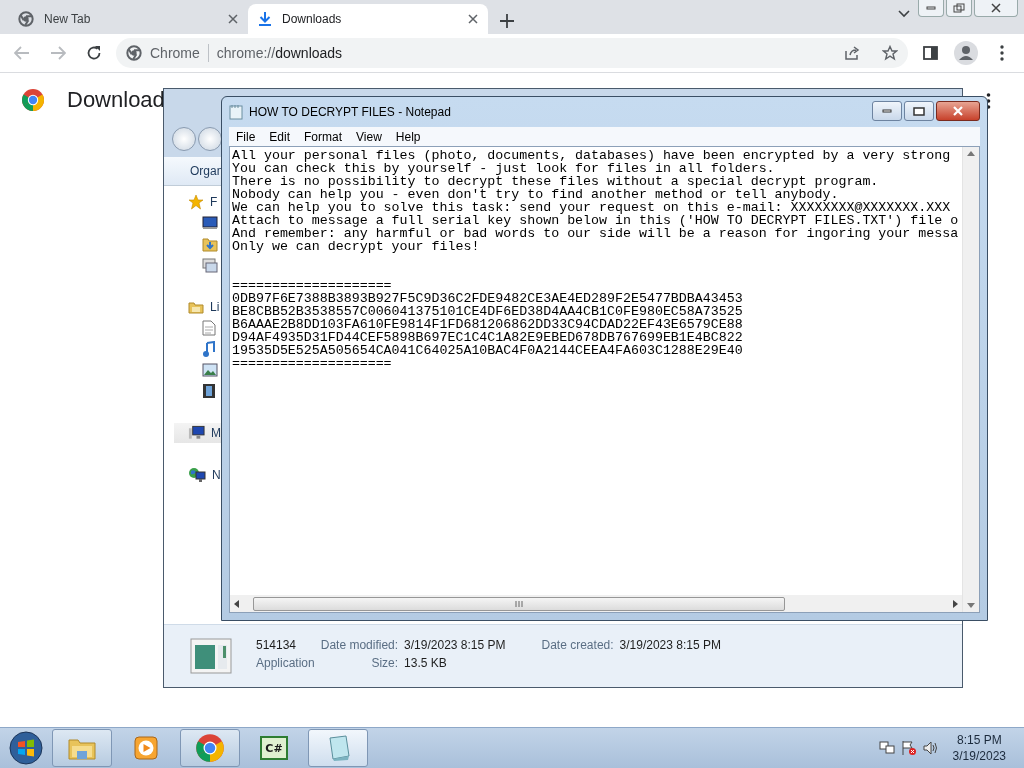 The width and height of the screenshot is (1024, 768). What do you see at coordinates (196, 307) in the screenshot?
I see `library-icon` at bounding box center [196, 307].